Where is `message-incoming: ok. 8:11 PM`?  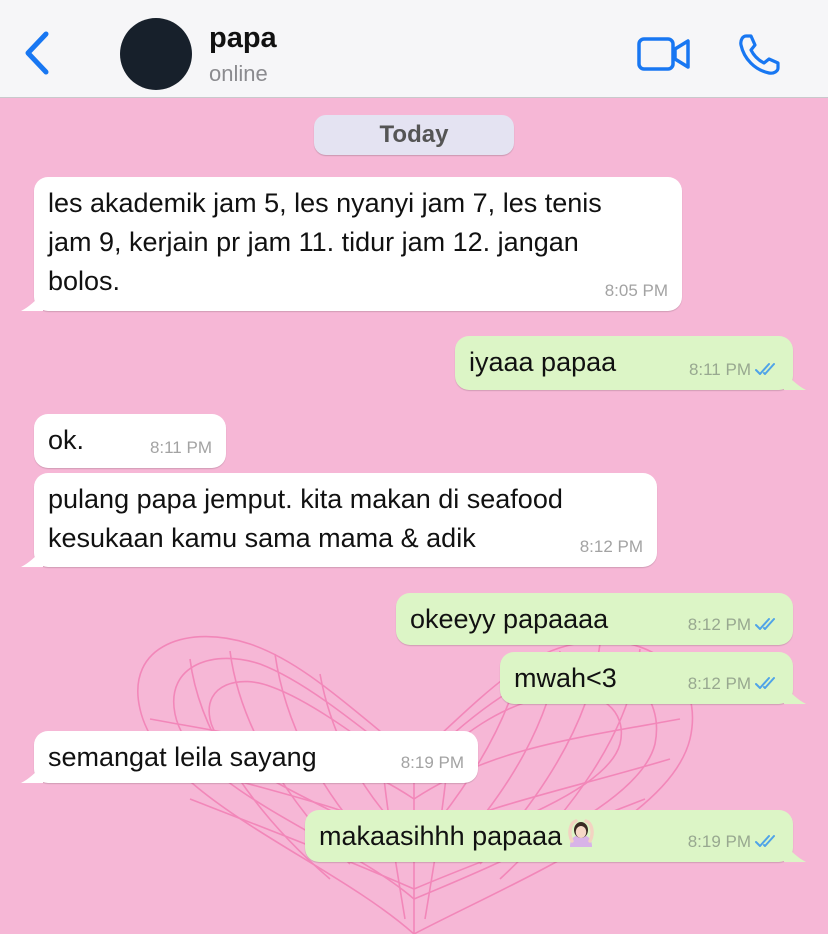
message-incoming: ok. 8:11 PM is located at coordinates (130, 441).